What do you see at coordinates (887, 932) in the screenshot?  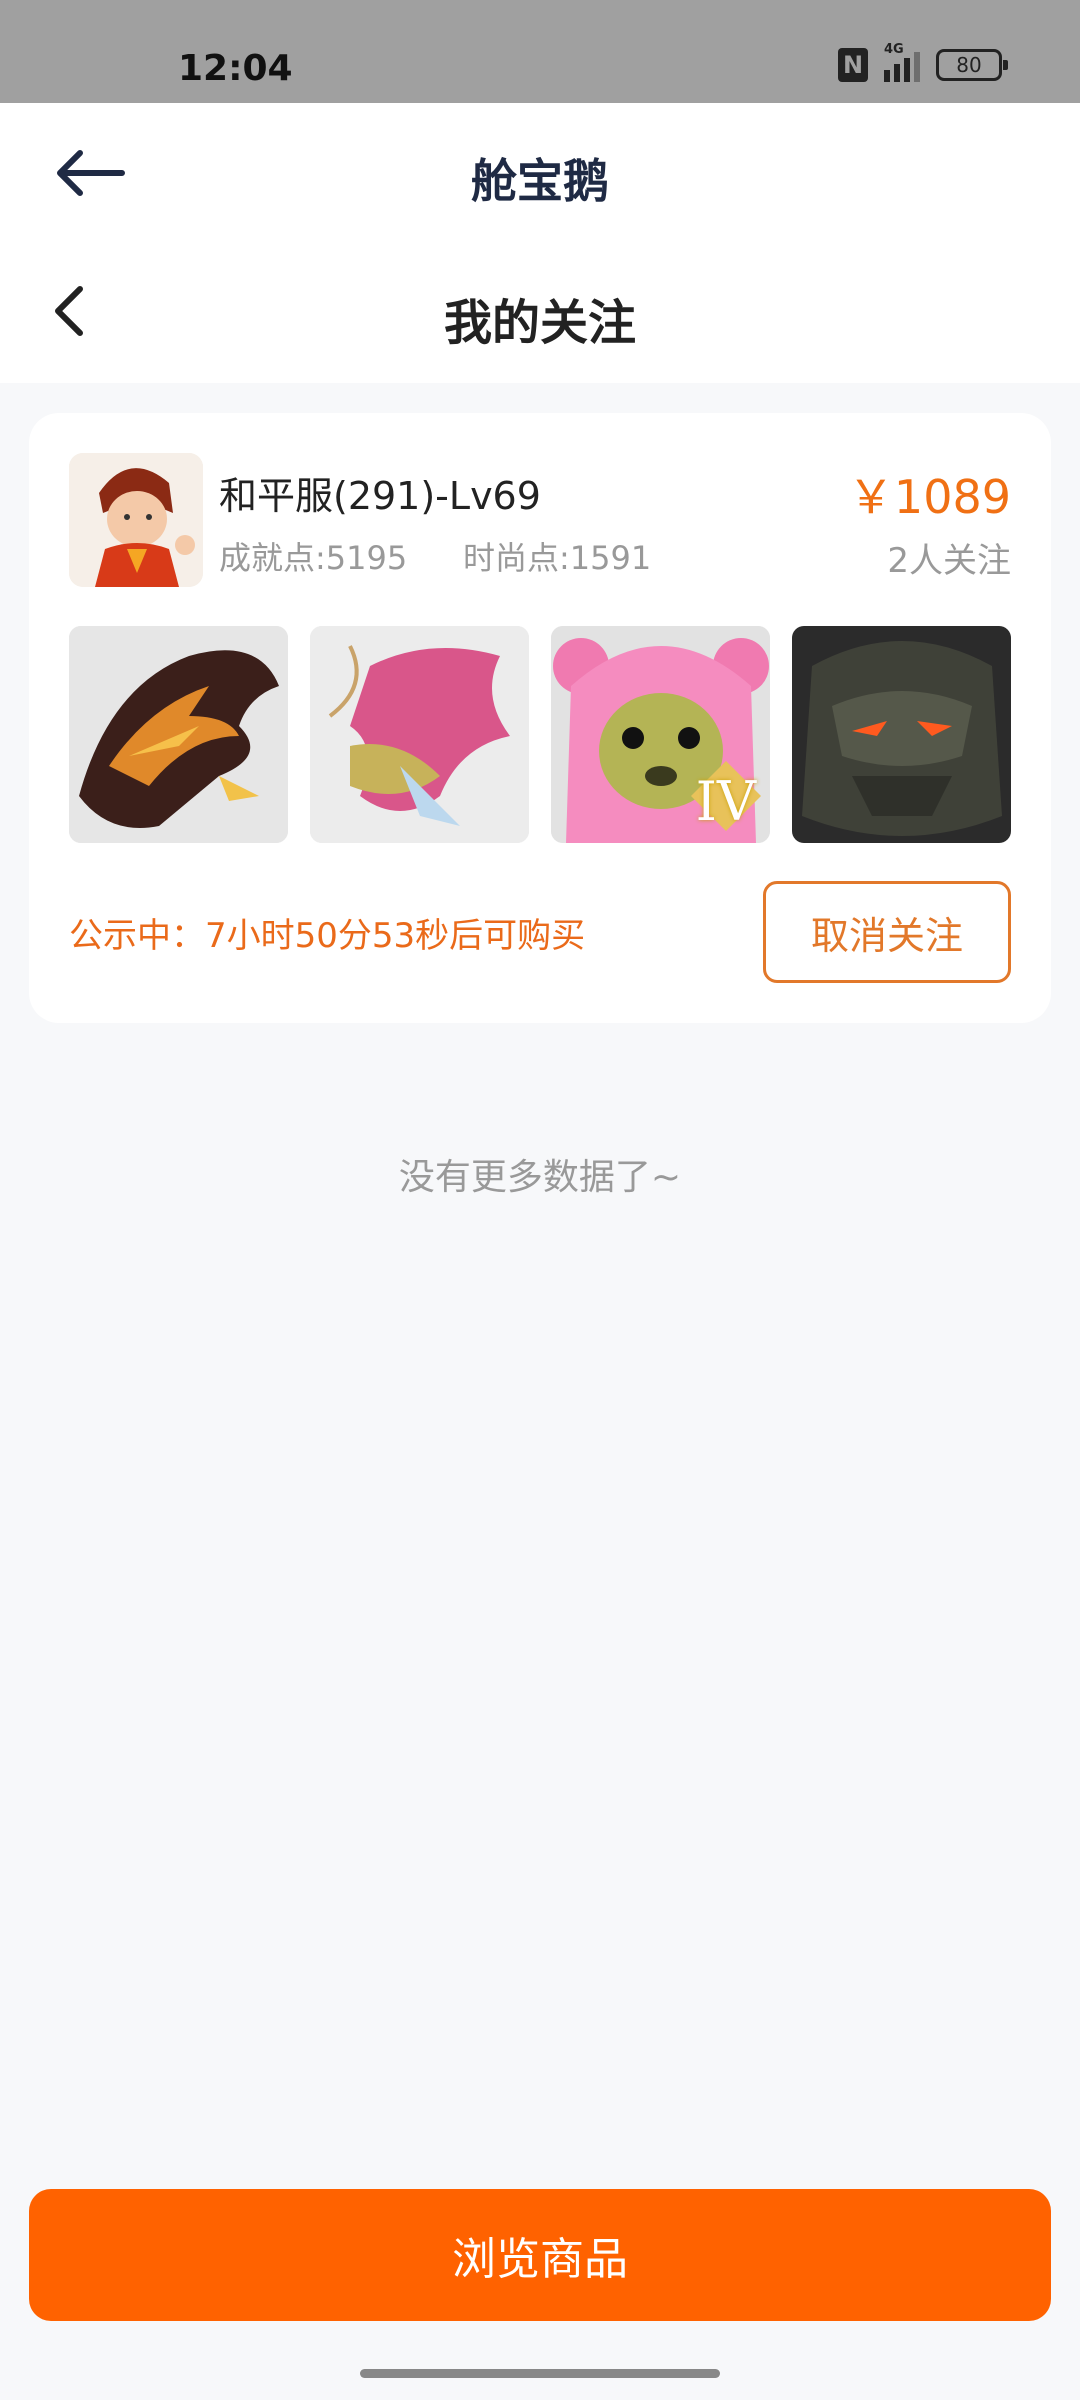 I see `unfollow-button: 取消关注` at bounding box center [887, 932].